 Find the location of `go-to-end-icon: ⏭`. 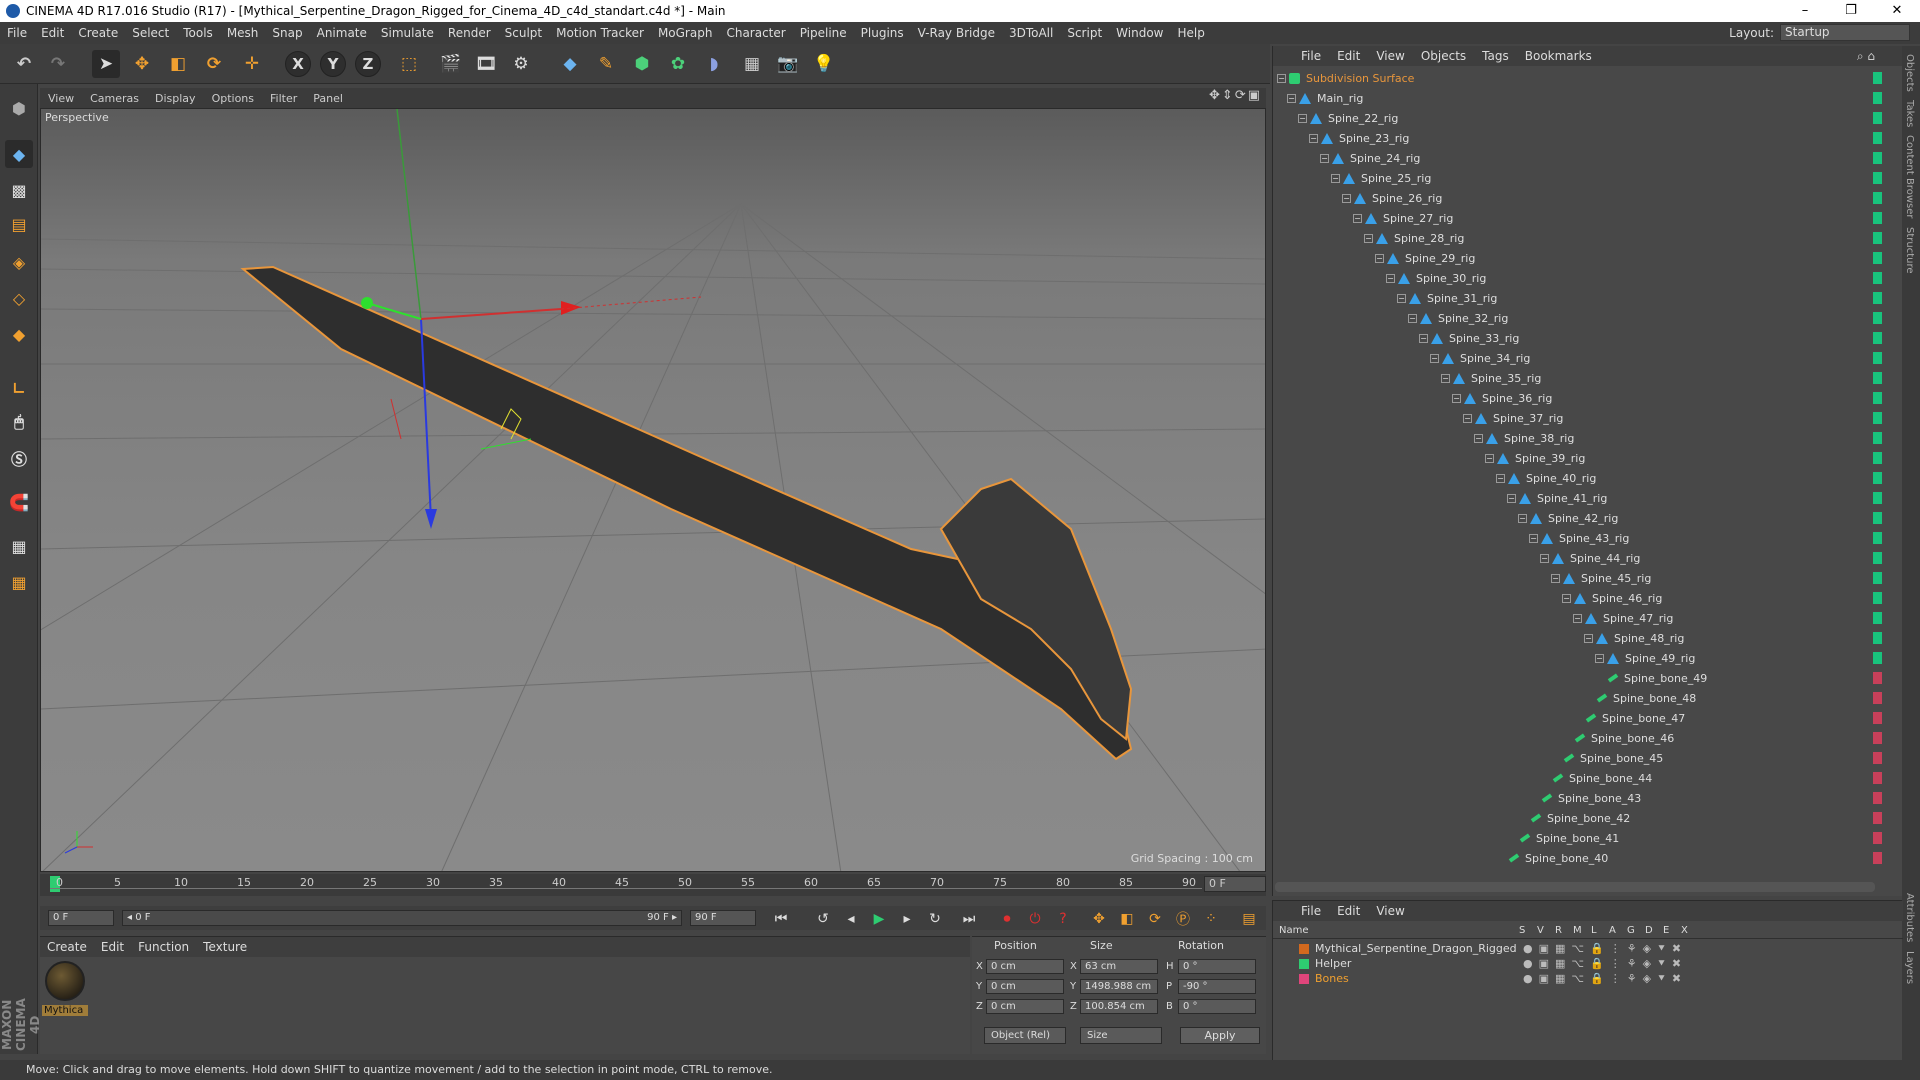

go-to-end-icon: ⏭ is located at coordinates (969, 919).